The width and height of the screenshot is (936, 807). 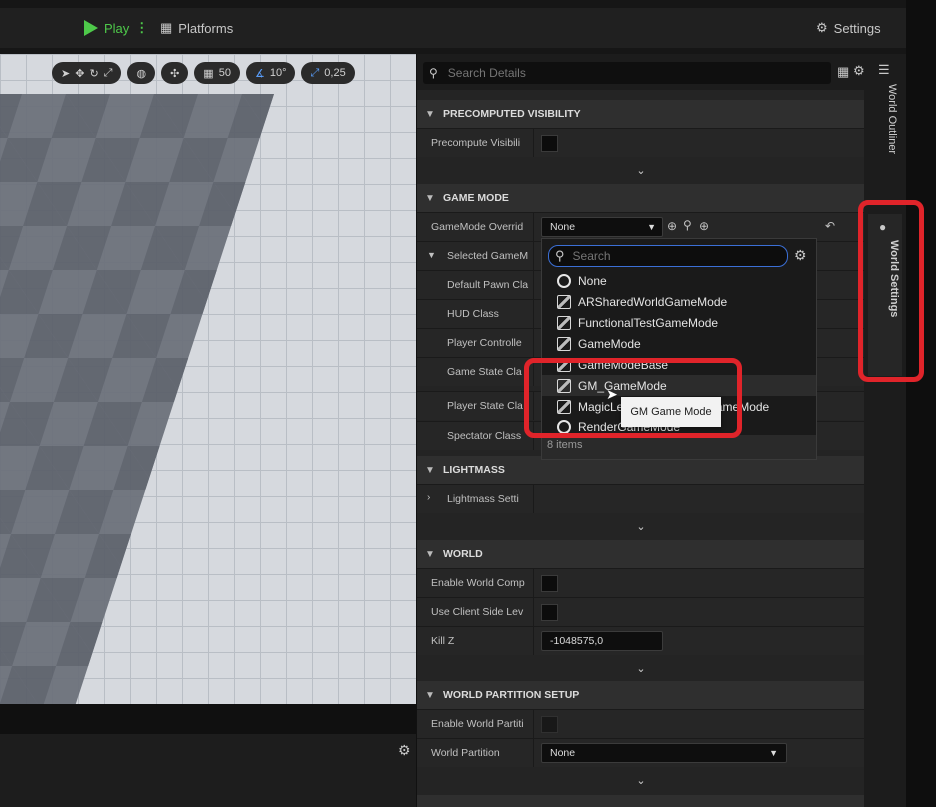 I want to click on item-label: GameMode, so click(x=609, y=343).